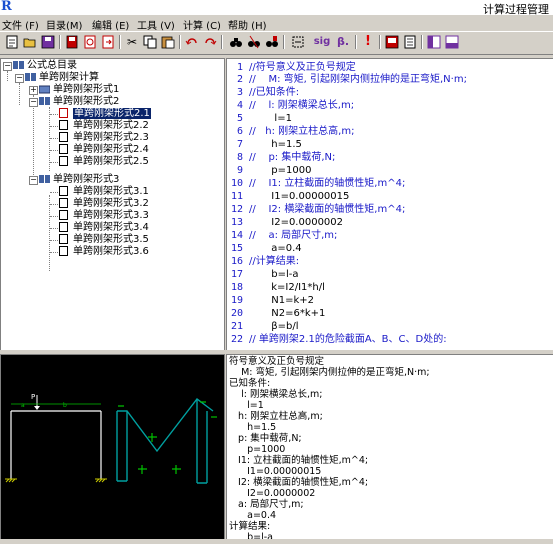 This screenshot has height=544, width=553. I want to click on tree-node-form3: 单跨刚架形式3, so click(79, 180).